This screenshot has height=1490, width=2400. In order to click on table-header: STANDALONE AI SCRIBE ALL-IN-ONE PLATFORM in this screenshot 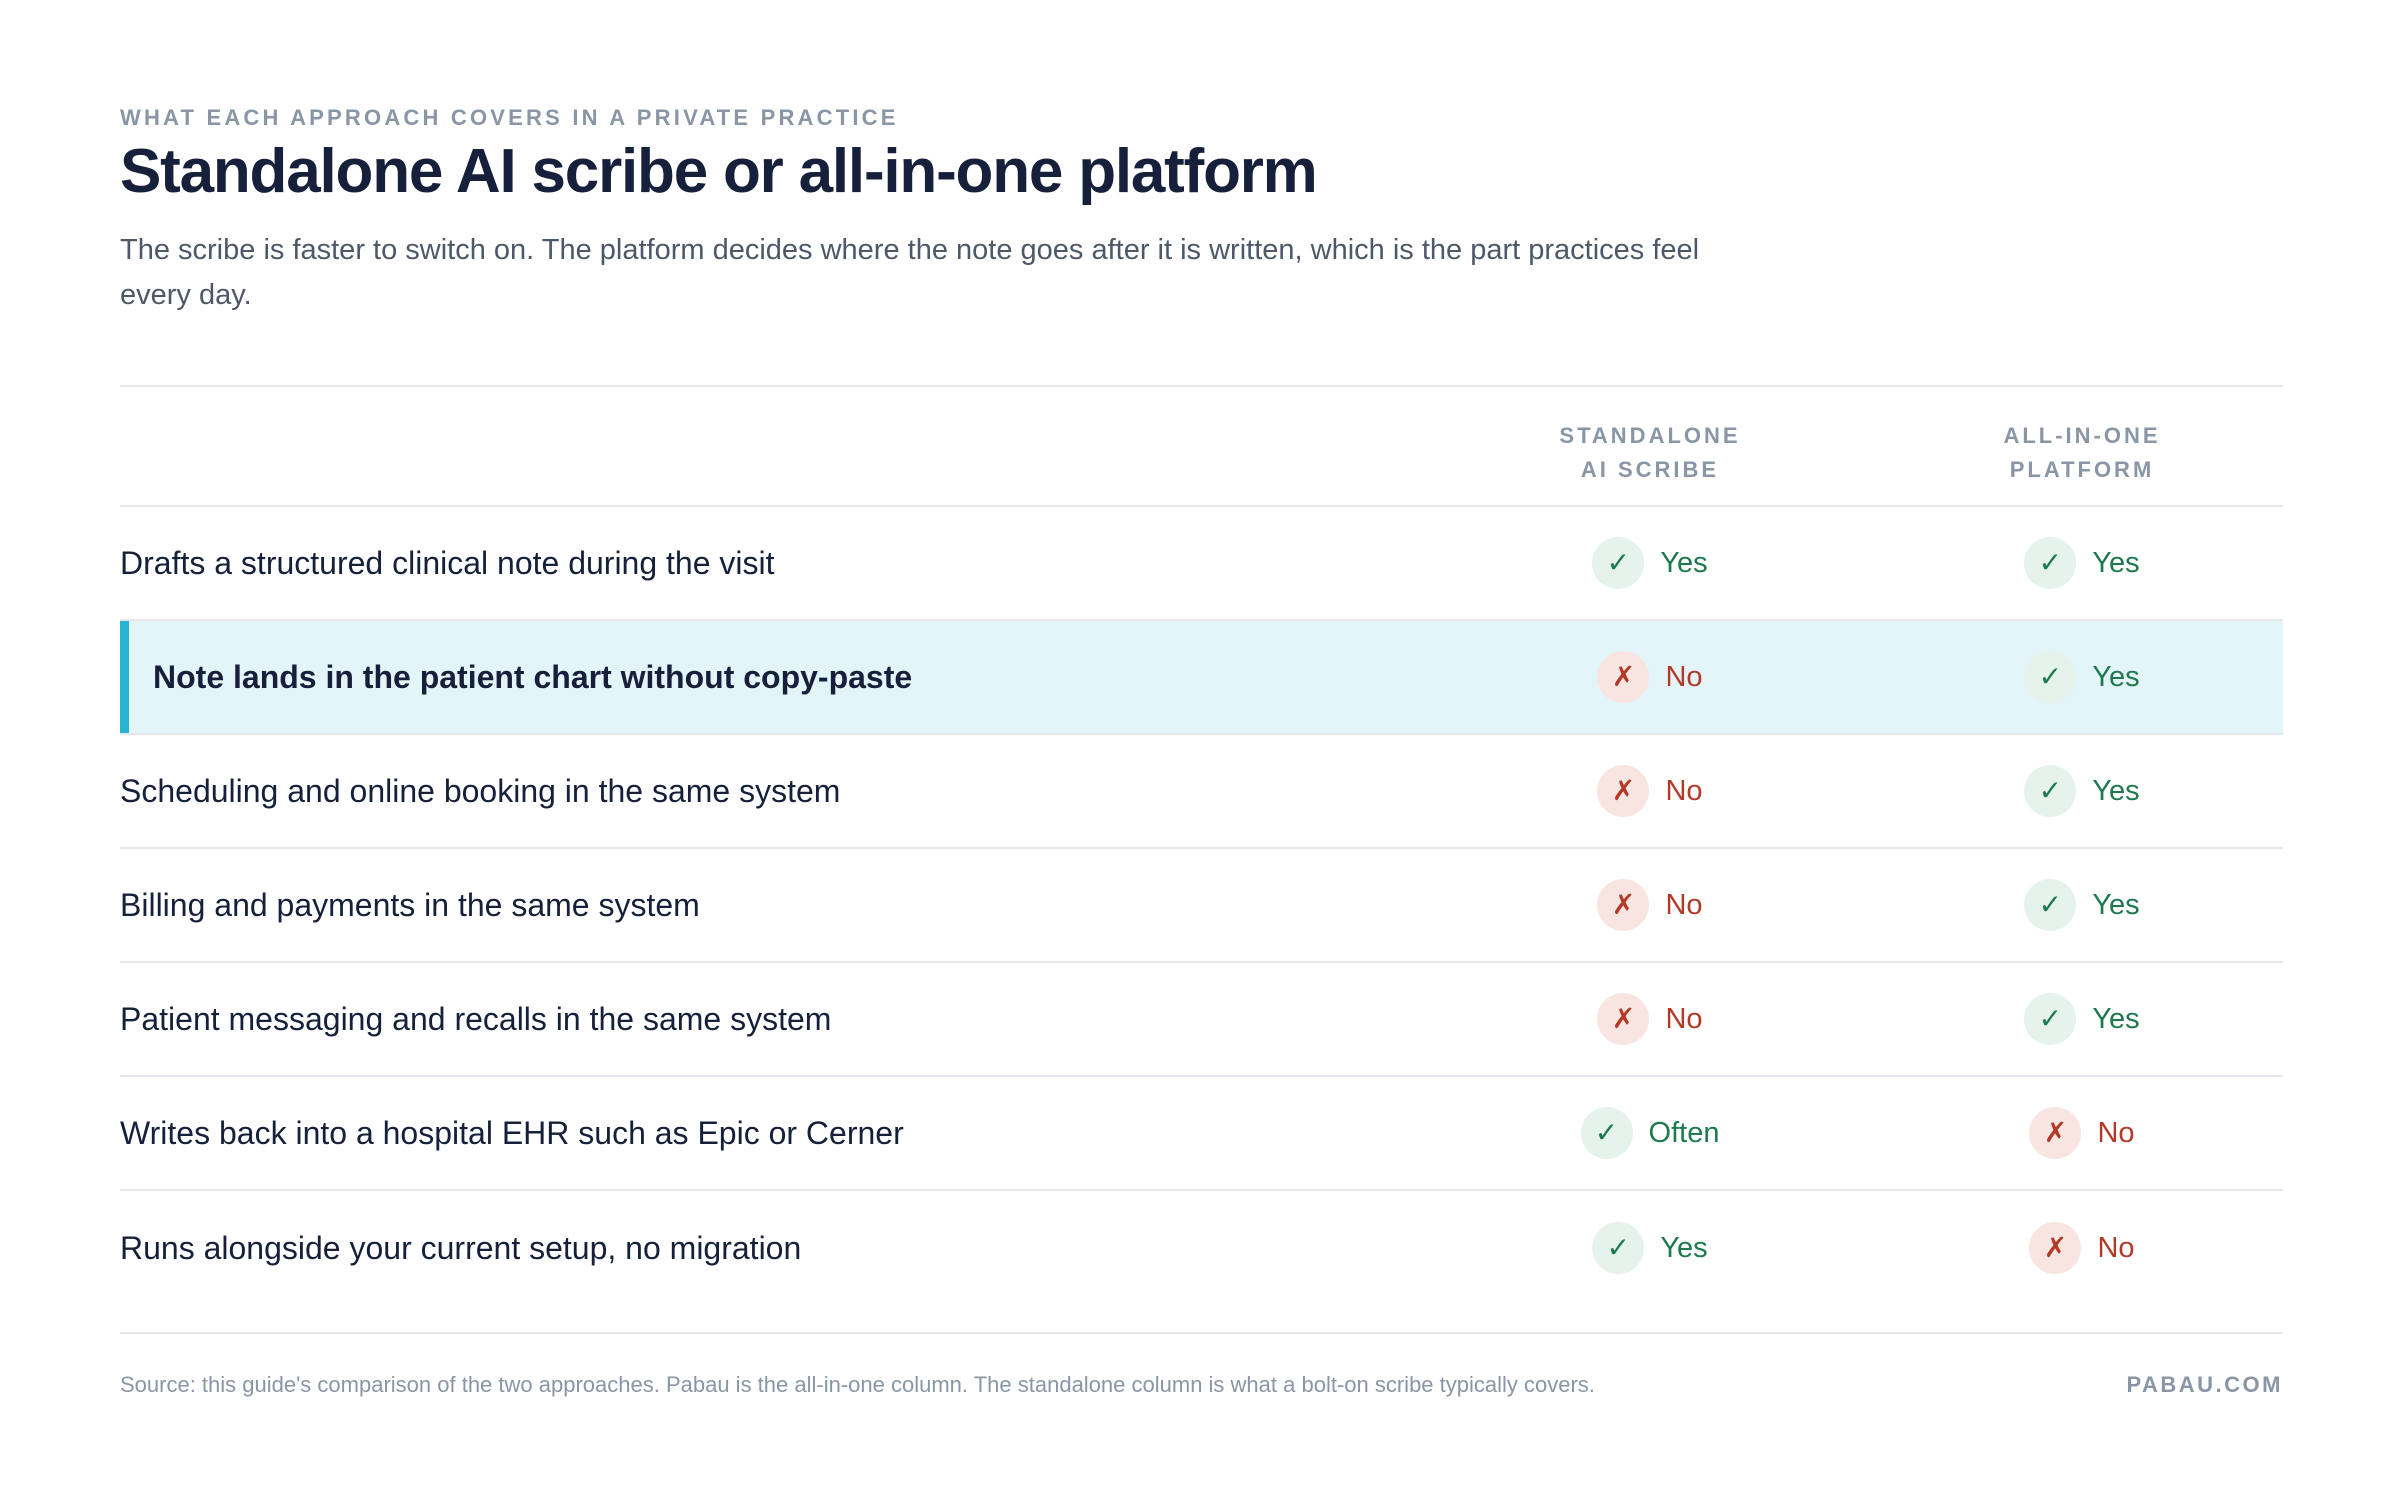, I will do `click(1201, 446)`.